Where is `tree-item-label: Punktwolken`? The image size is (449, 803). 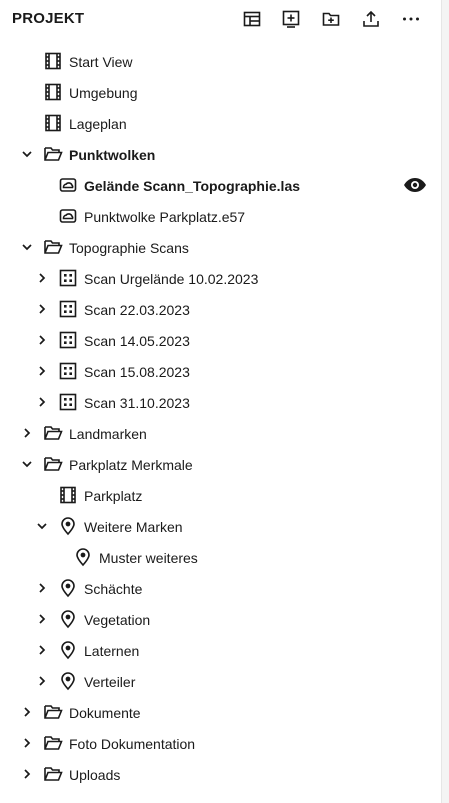 tree-item-label: Punktwolken is located at coordinates (112, 155).